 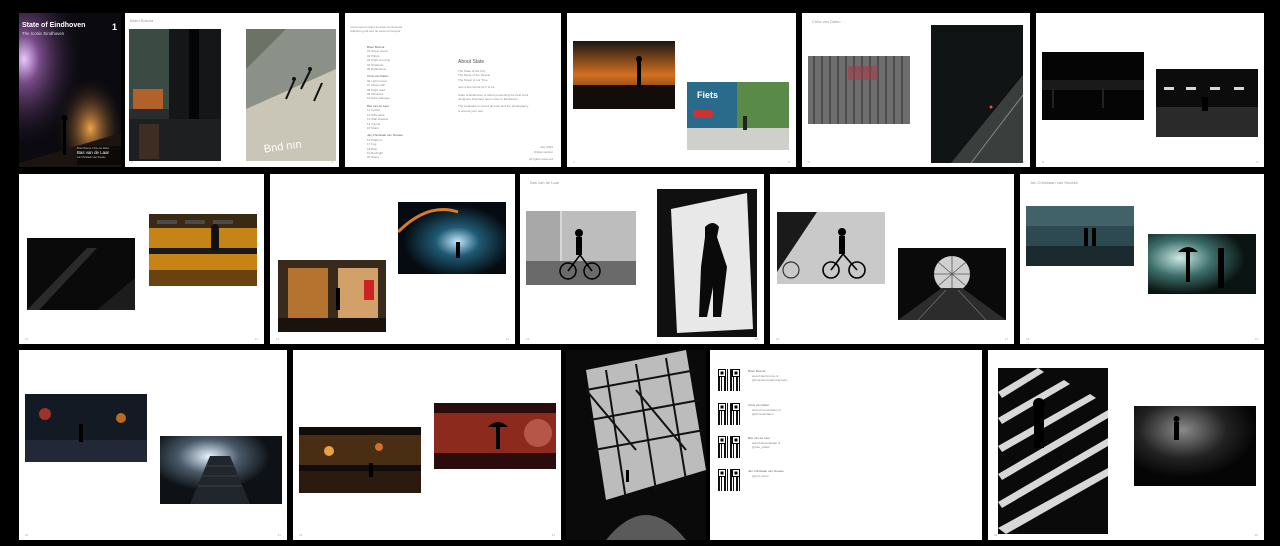 What do you see at coordinates (1142, 259) in the screenshot?
I see `spread-jan-christiaan-van-snoeke-1: Jan Christiaan van Snoeke 18 19` at bounding box center [1142, 259].